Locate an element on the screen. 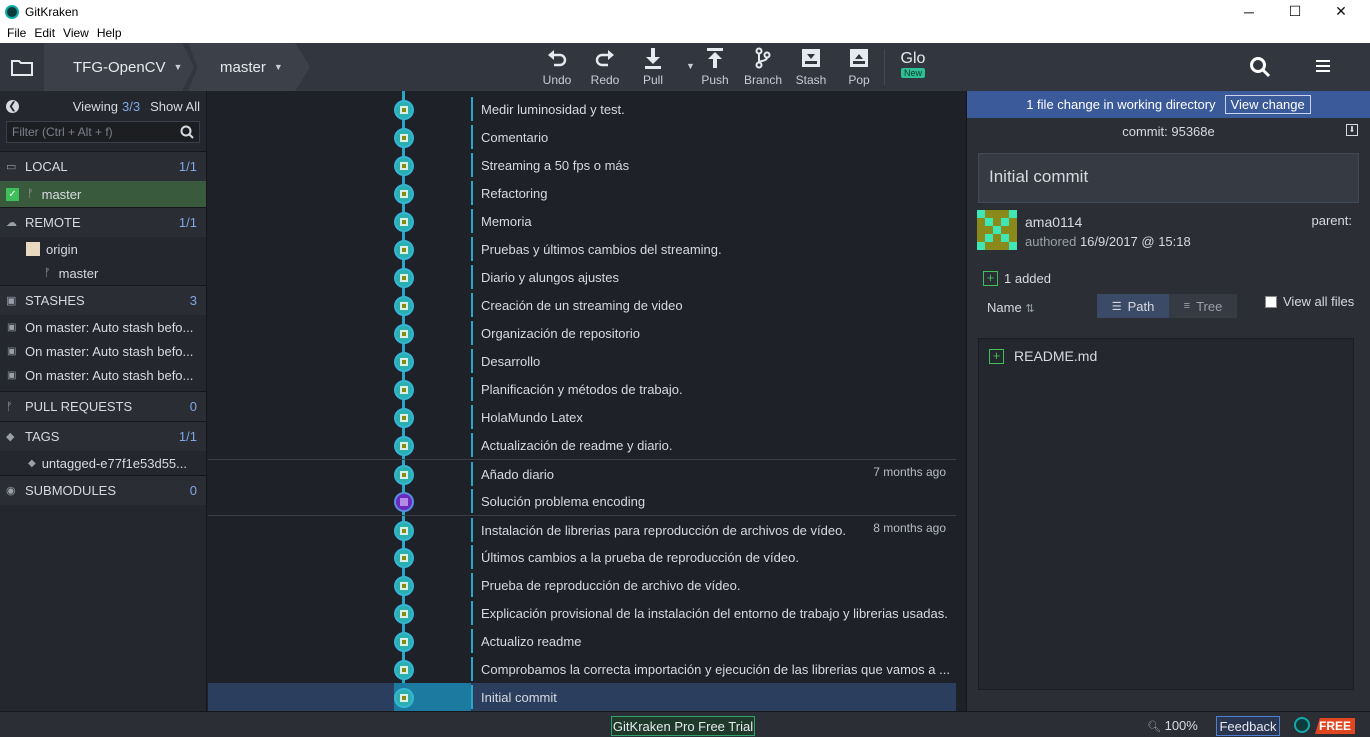  stash-button: Stash is located at coordinates (811, 68).